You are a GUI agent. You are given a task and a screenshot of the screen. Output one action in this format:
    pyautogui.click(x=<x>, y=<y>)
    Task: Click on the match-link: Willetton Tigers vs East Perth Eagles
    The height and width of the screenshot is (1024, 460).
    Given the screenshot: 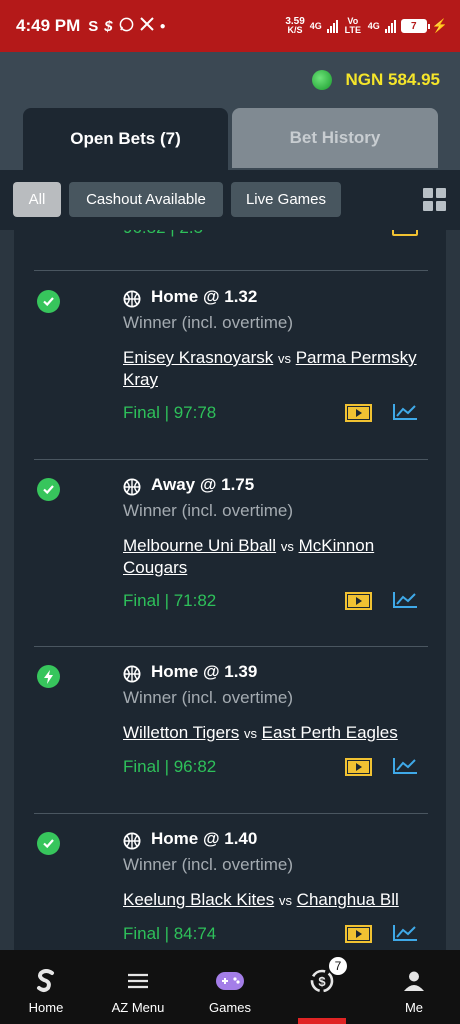 What is the action you would take?
    pyautogui.click(x=278, y=733)
    